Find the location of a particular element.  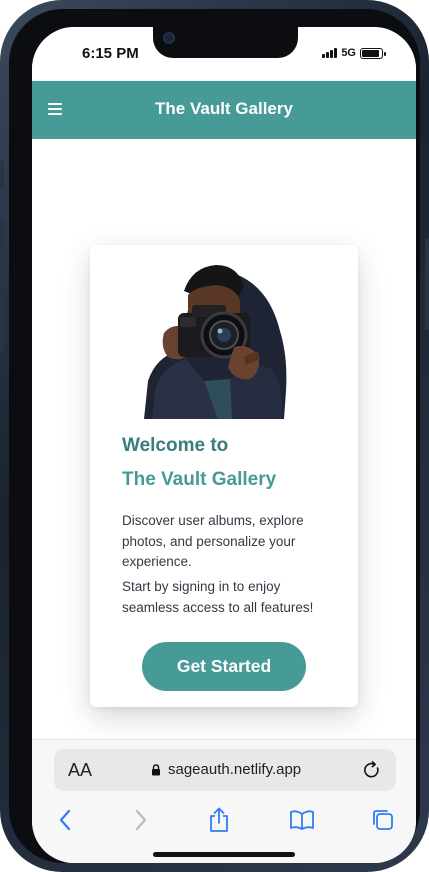

text-size-button: AA is located at coordinates (80, 770).